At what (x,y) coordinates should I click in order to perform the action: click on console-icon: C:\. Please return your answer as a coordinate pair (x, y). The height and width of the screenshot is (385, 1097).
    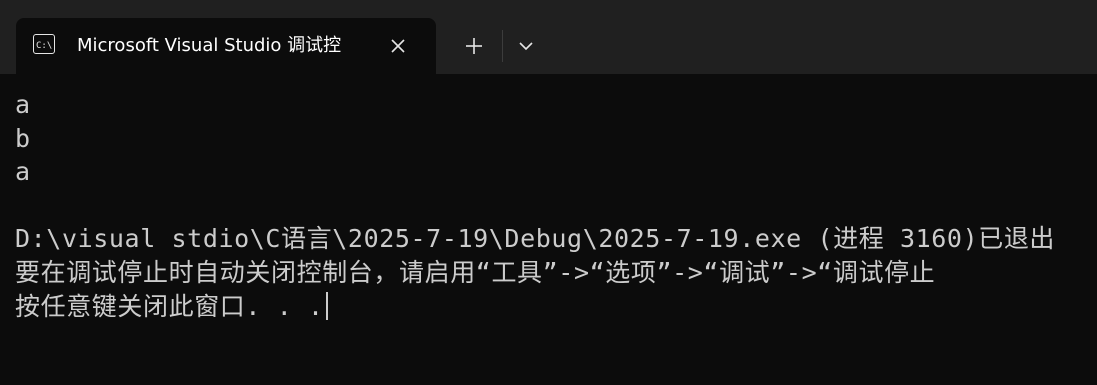
    Looking at the image, I should click on (44, 44).